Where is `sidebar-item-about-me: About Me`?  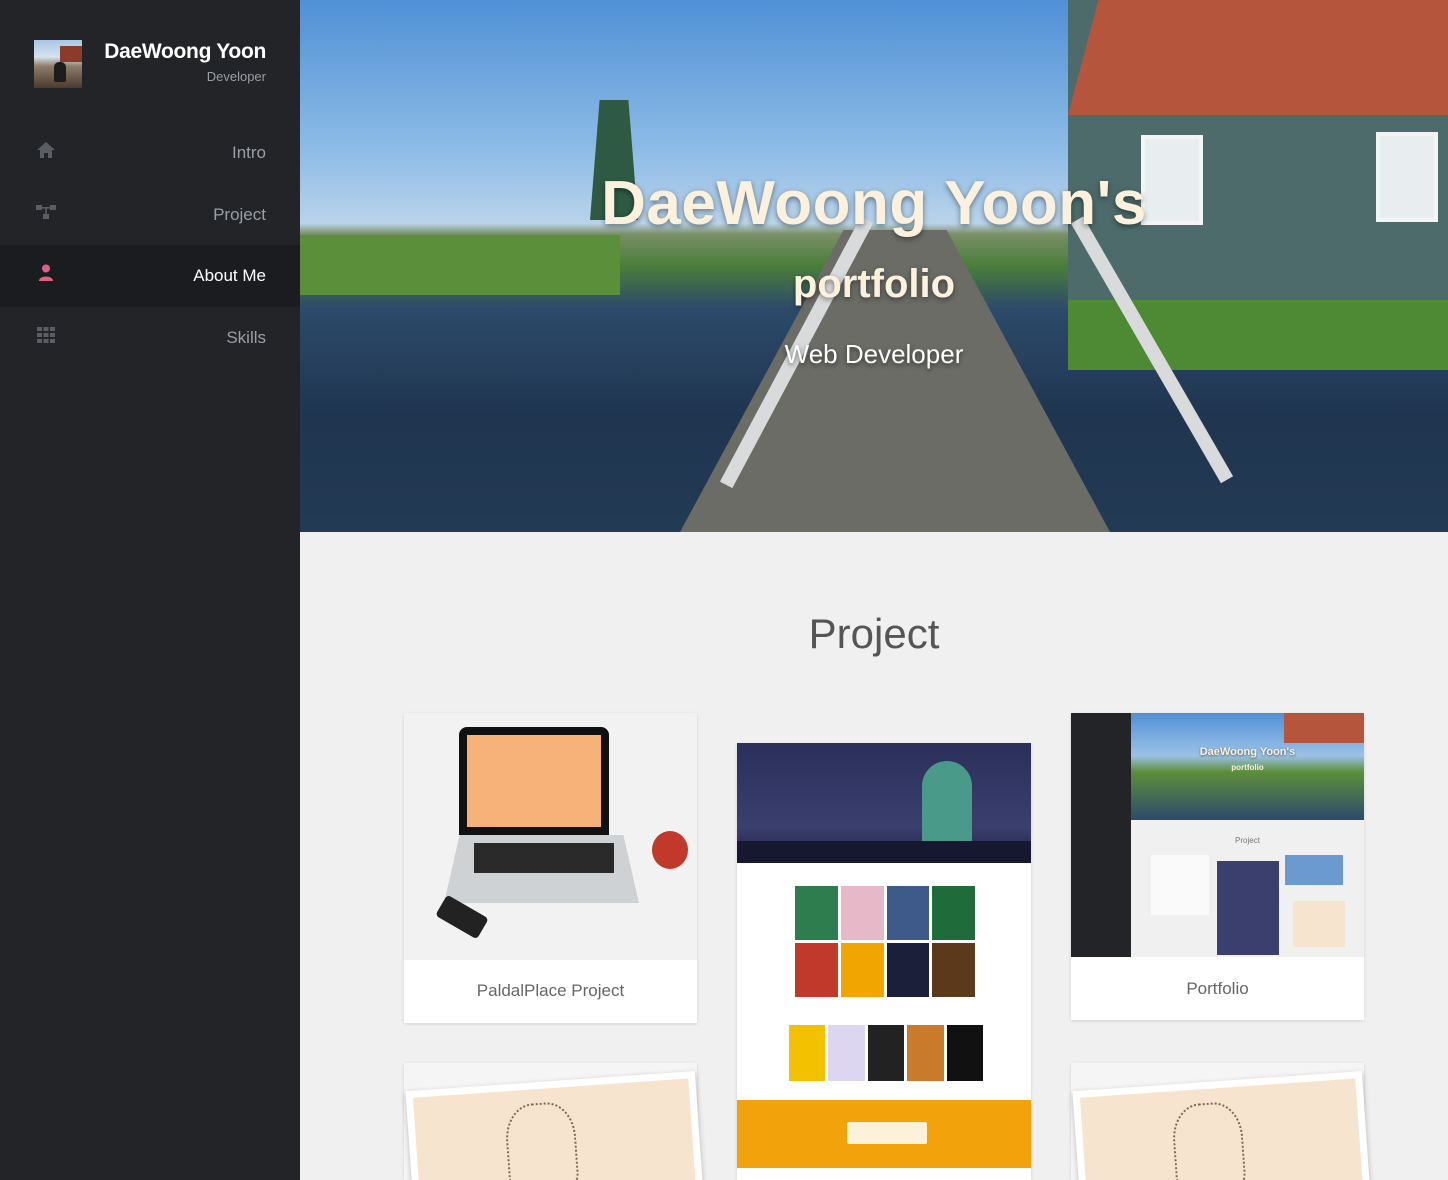 sidebar-item-about-me: About Me is located at coordinates (150, 276).